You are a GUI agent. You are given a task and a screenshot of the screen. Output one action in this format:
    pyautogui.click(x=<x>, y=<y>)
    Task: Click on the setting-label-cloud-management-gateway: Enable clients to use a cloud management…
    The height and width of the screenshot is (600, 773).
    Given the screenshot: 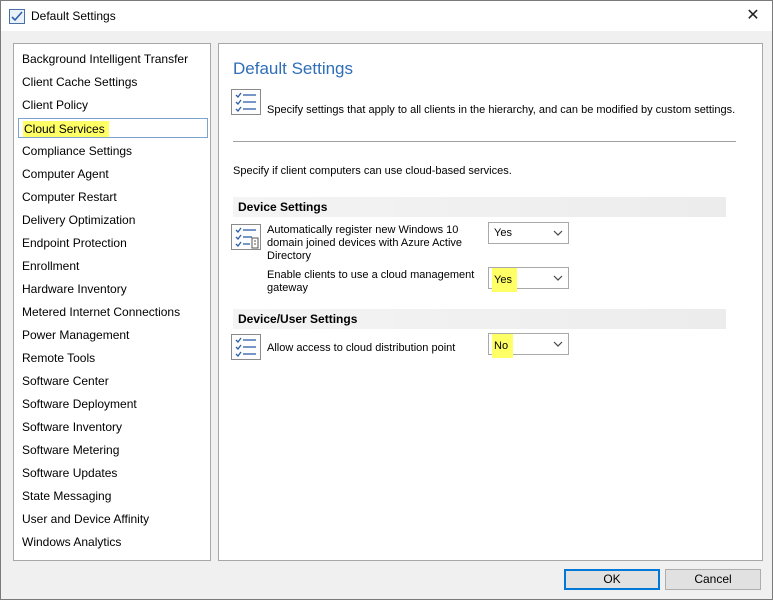 What is the action you would take?
    pyautogui.click(x=371, y=281)
    